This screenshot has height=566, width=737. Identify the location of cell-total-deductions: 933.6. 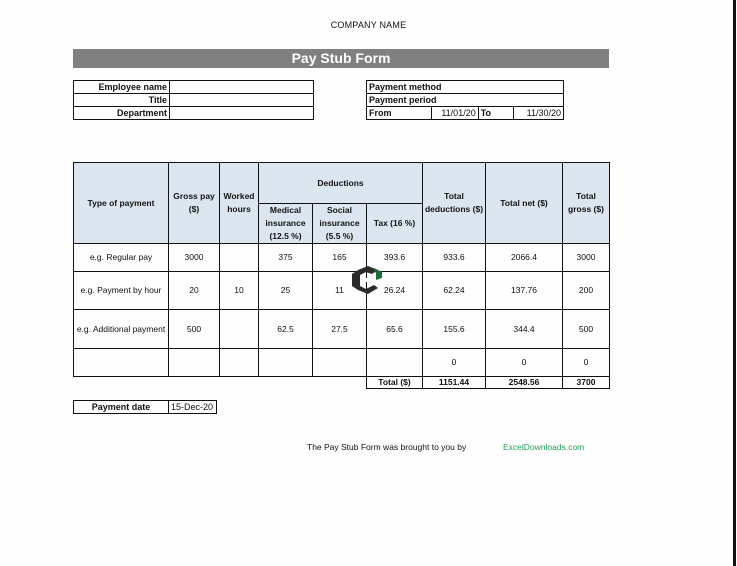
(454, 257).